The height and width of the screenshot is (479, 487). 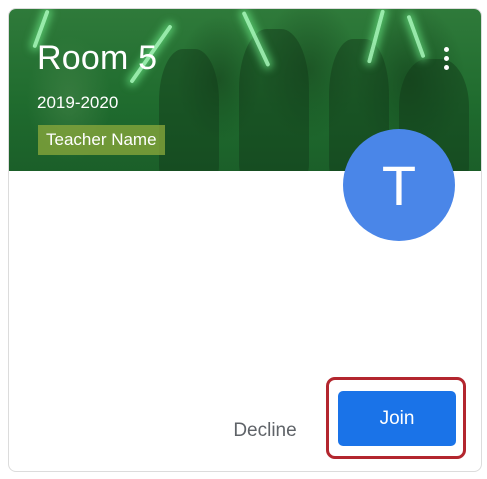 I want to click on class-section: 2019-2020, so click(x=78, y=102).